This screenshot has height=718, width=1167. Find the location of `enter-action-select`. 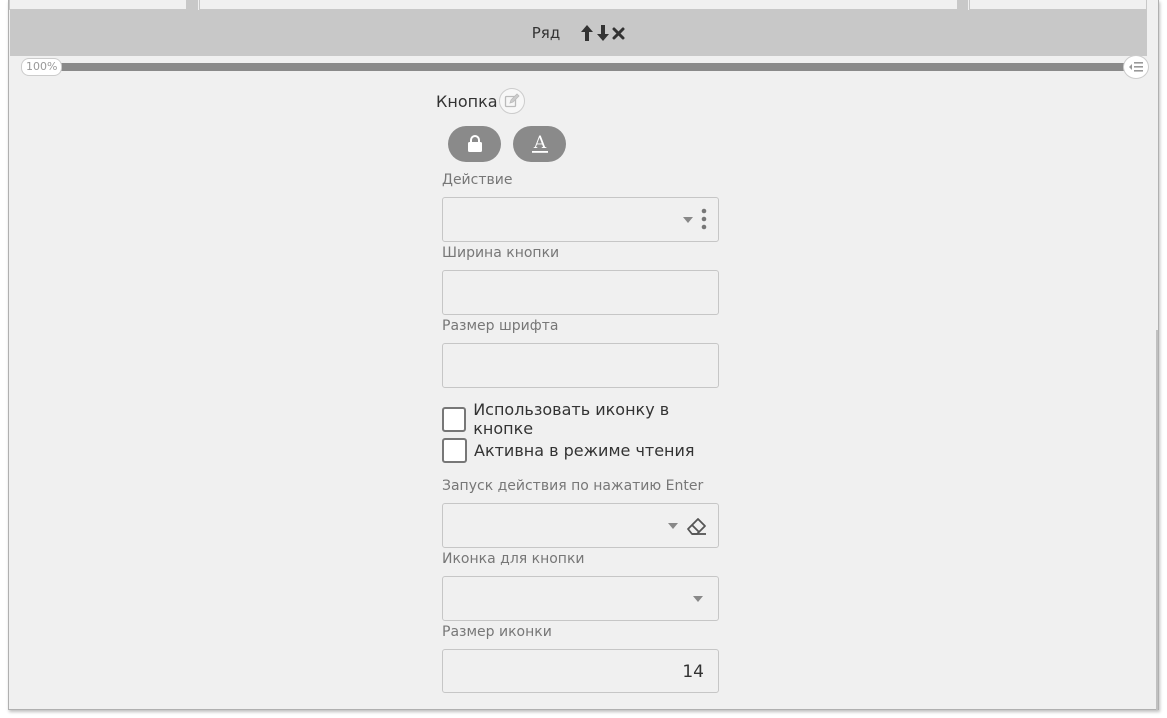

enter-action-select is located at coordinates (580, 525).